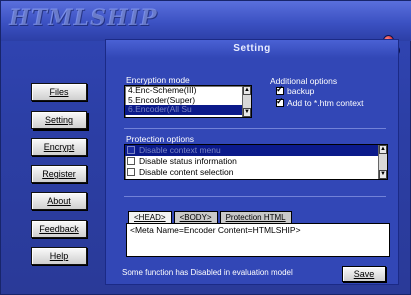 This screenshot has width=411, height=295. What do you see at coordinates (186, 172) in the screenshot?
I see `option-label: Disable content selection` at bounding box center [186, 172].